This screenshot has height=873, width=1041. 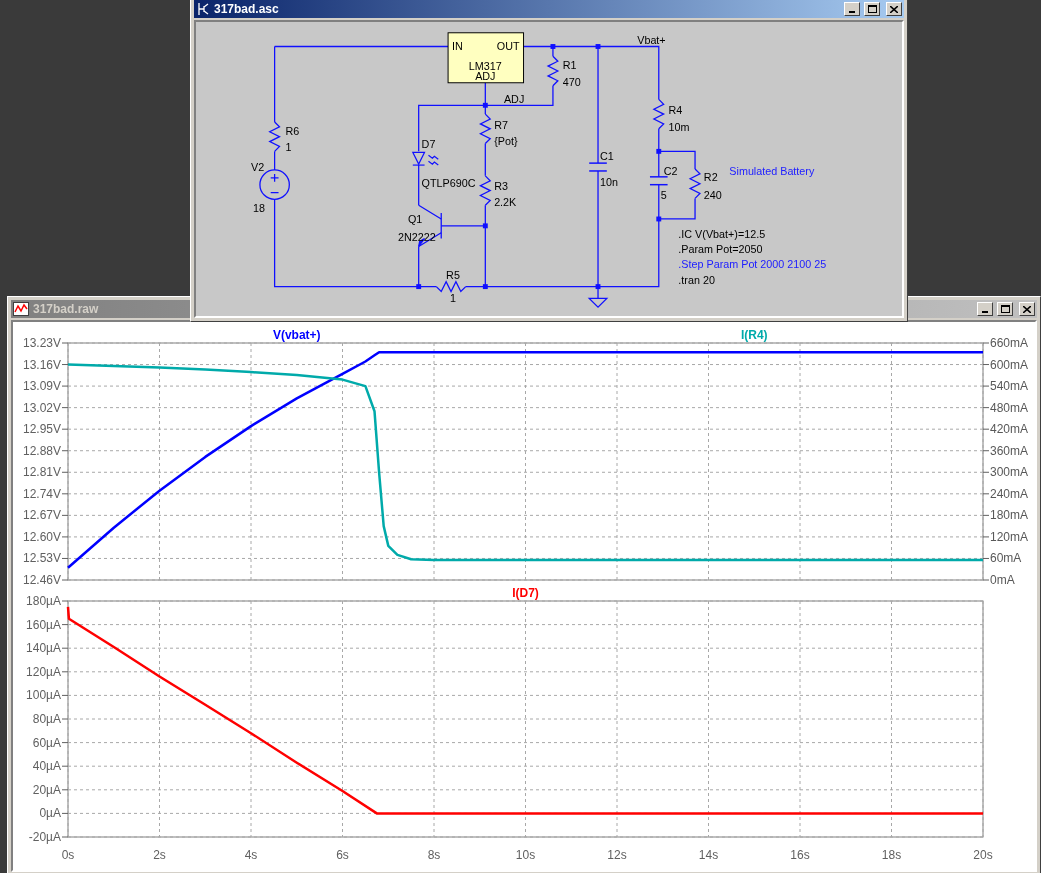 I want to click on waveform-icon, so click(x=21, y=309).